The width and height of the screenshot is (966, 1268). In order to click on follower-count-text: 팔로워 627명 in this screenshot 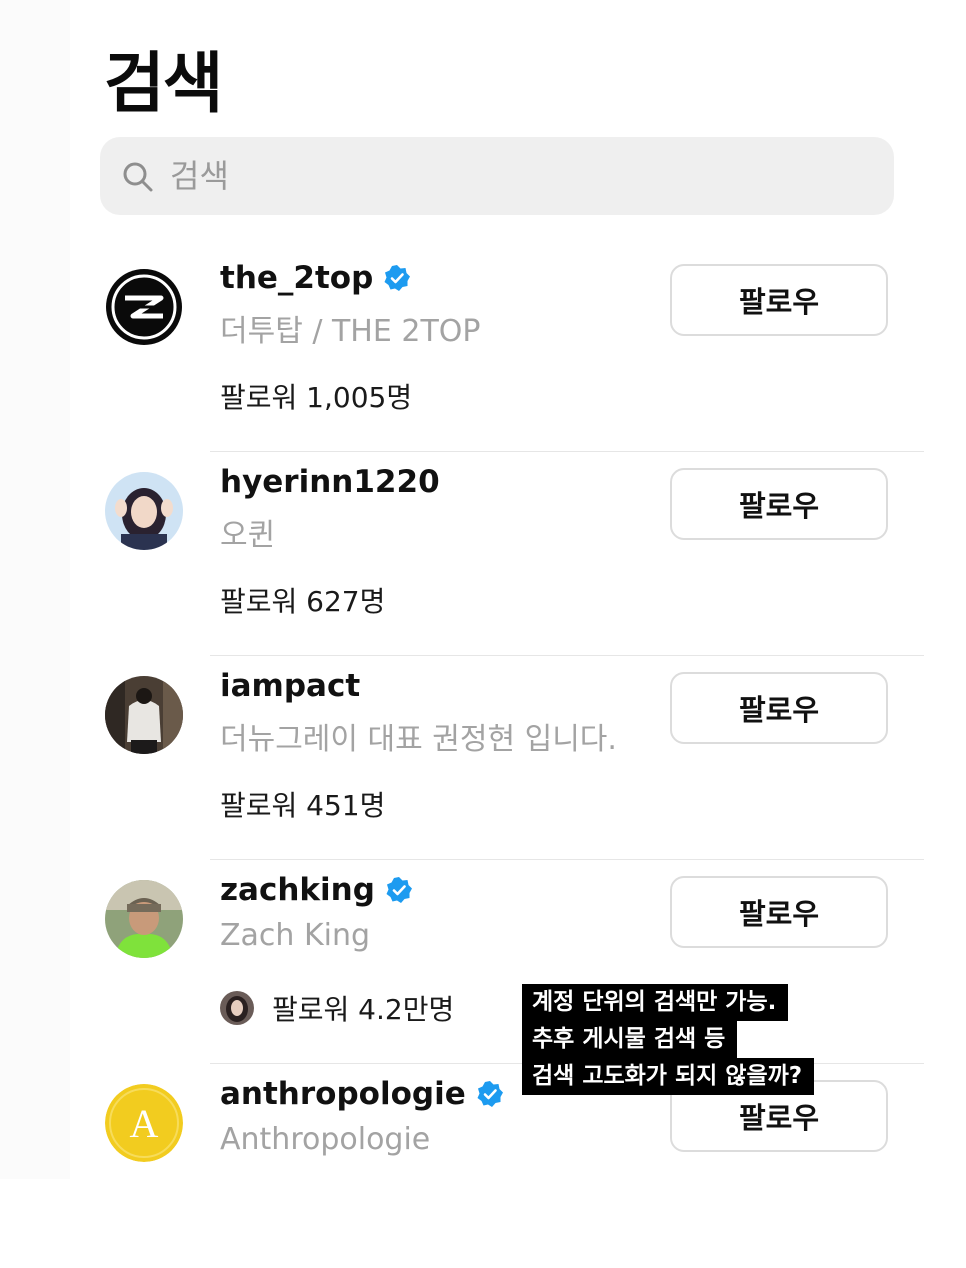, I will do `click(303, 601)`.